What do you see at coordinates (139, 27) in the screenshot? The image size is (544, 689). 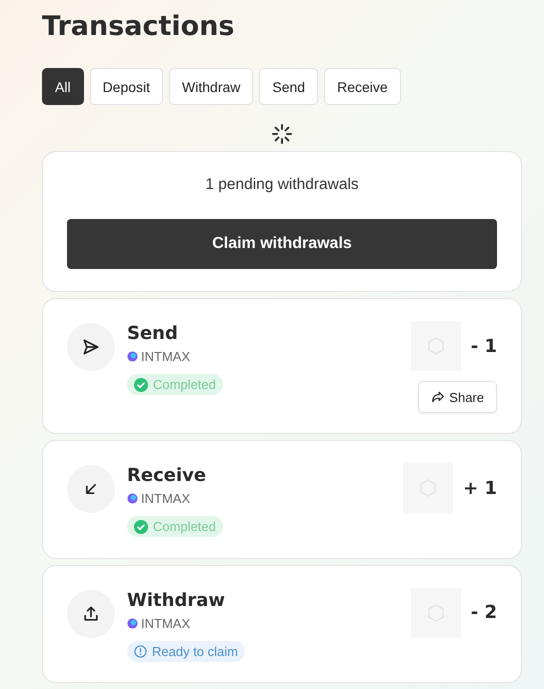 I see `page-title: Transactions` at bounding box center [139, 27].